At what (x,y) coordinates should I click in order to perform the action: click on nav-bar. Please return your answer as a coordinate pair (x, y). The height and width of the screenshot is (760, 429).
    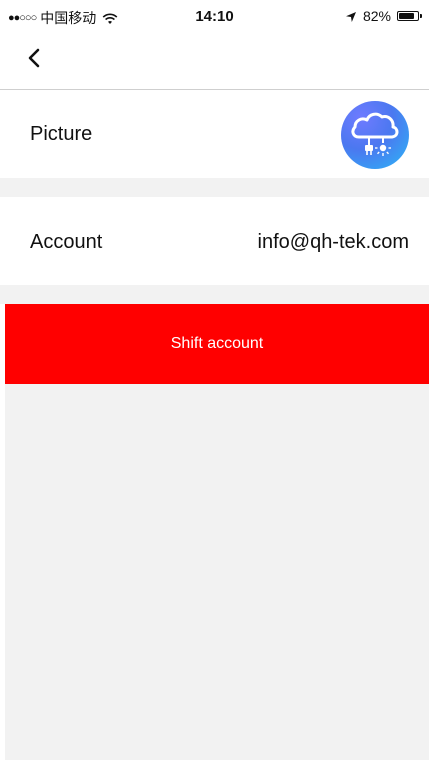
    Looking at the image, I should click on (214, 62).